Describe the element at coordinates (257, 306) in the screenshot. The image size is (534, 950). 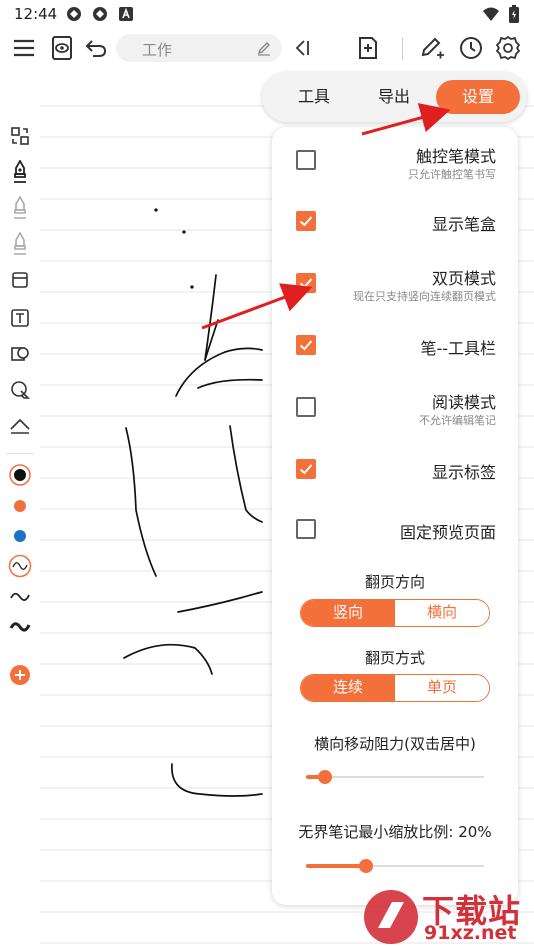
I see `arrow-to-dual-page` at that location.